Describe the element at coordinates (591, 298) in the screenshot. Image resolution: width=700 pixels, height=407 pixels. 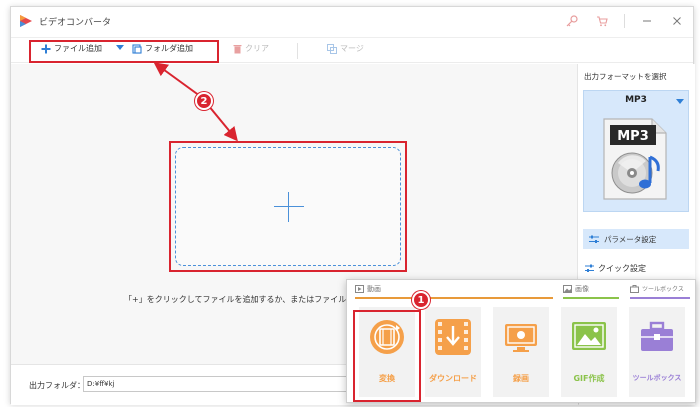
I see `image-section-line` at that location.